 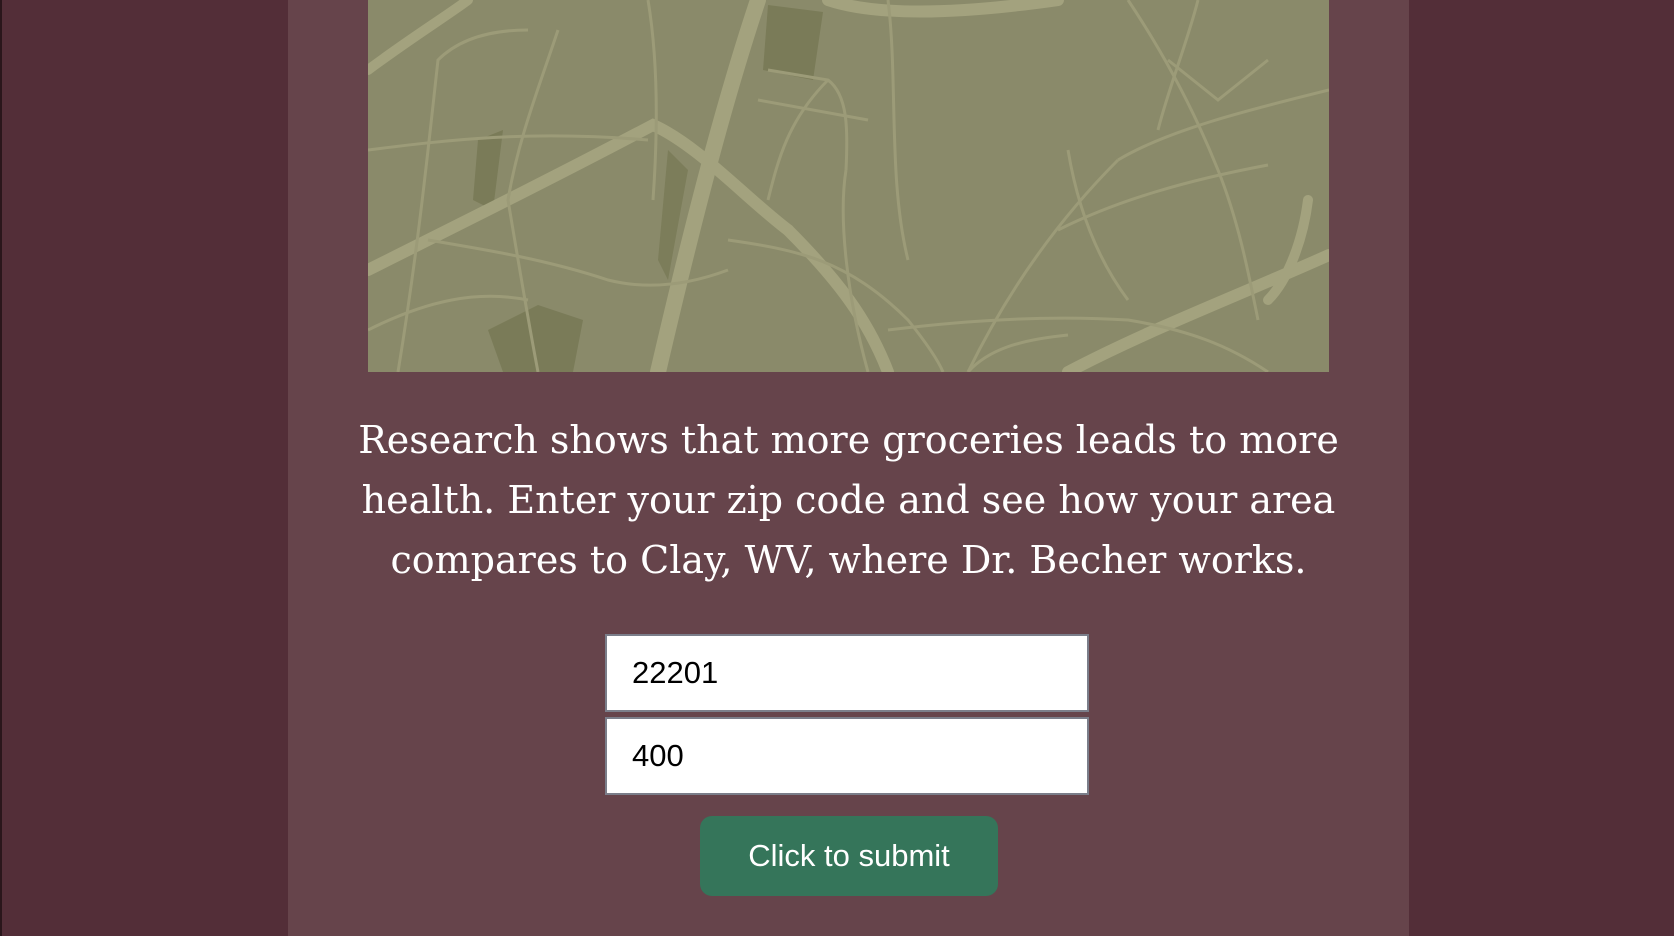 I want to click on zip-code-input, so click(x=847, y=673).